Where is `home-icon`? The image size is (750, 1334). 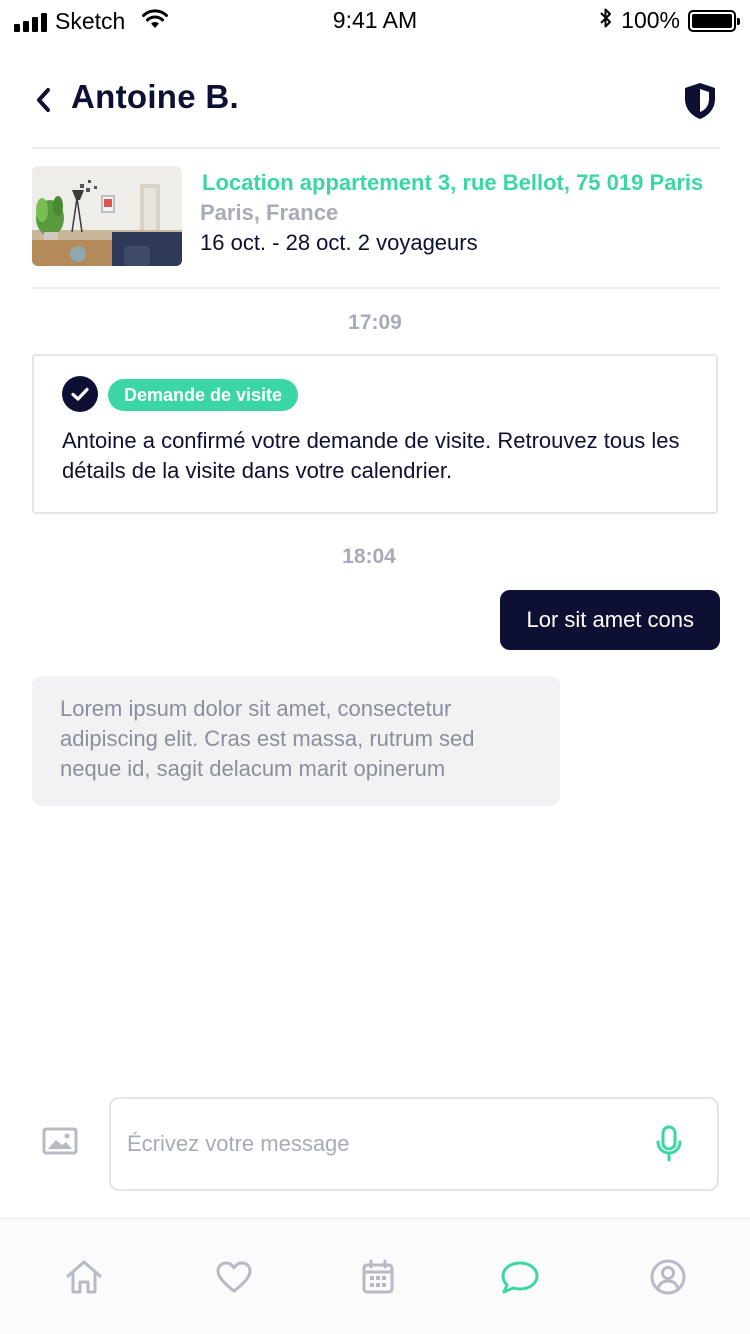
home-icon is located at coordinates (84, 1277).